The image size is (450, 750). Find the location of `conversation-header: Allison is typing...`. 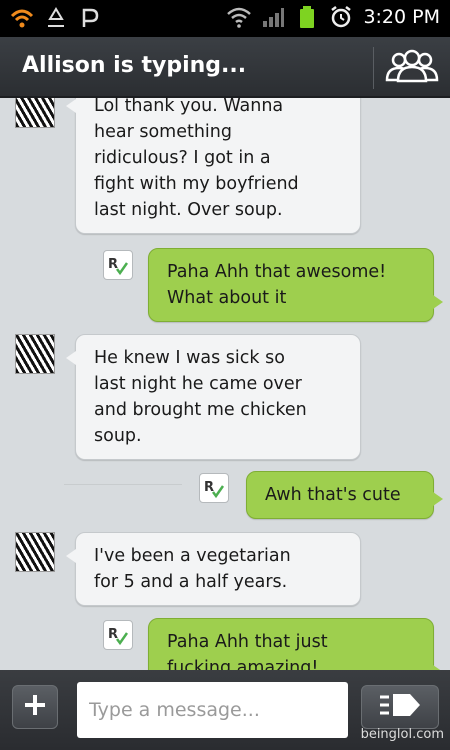

conversation-header: Allison is typing... is located at coordinates (225, 67).